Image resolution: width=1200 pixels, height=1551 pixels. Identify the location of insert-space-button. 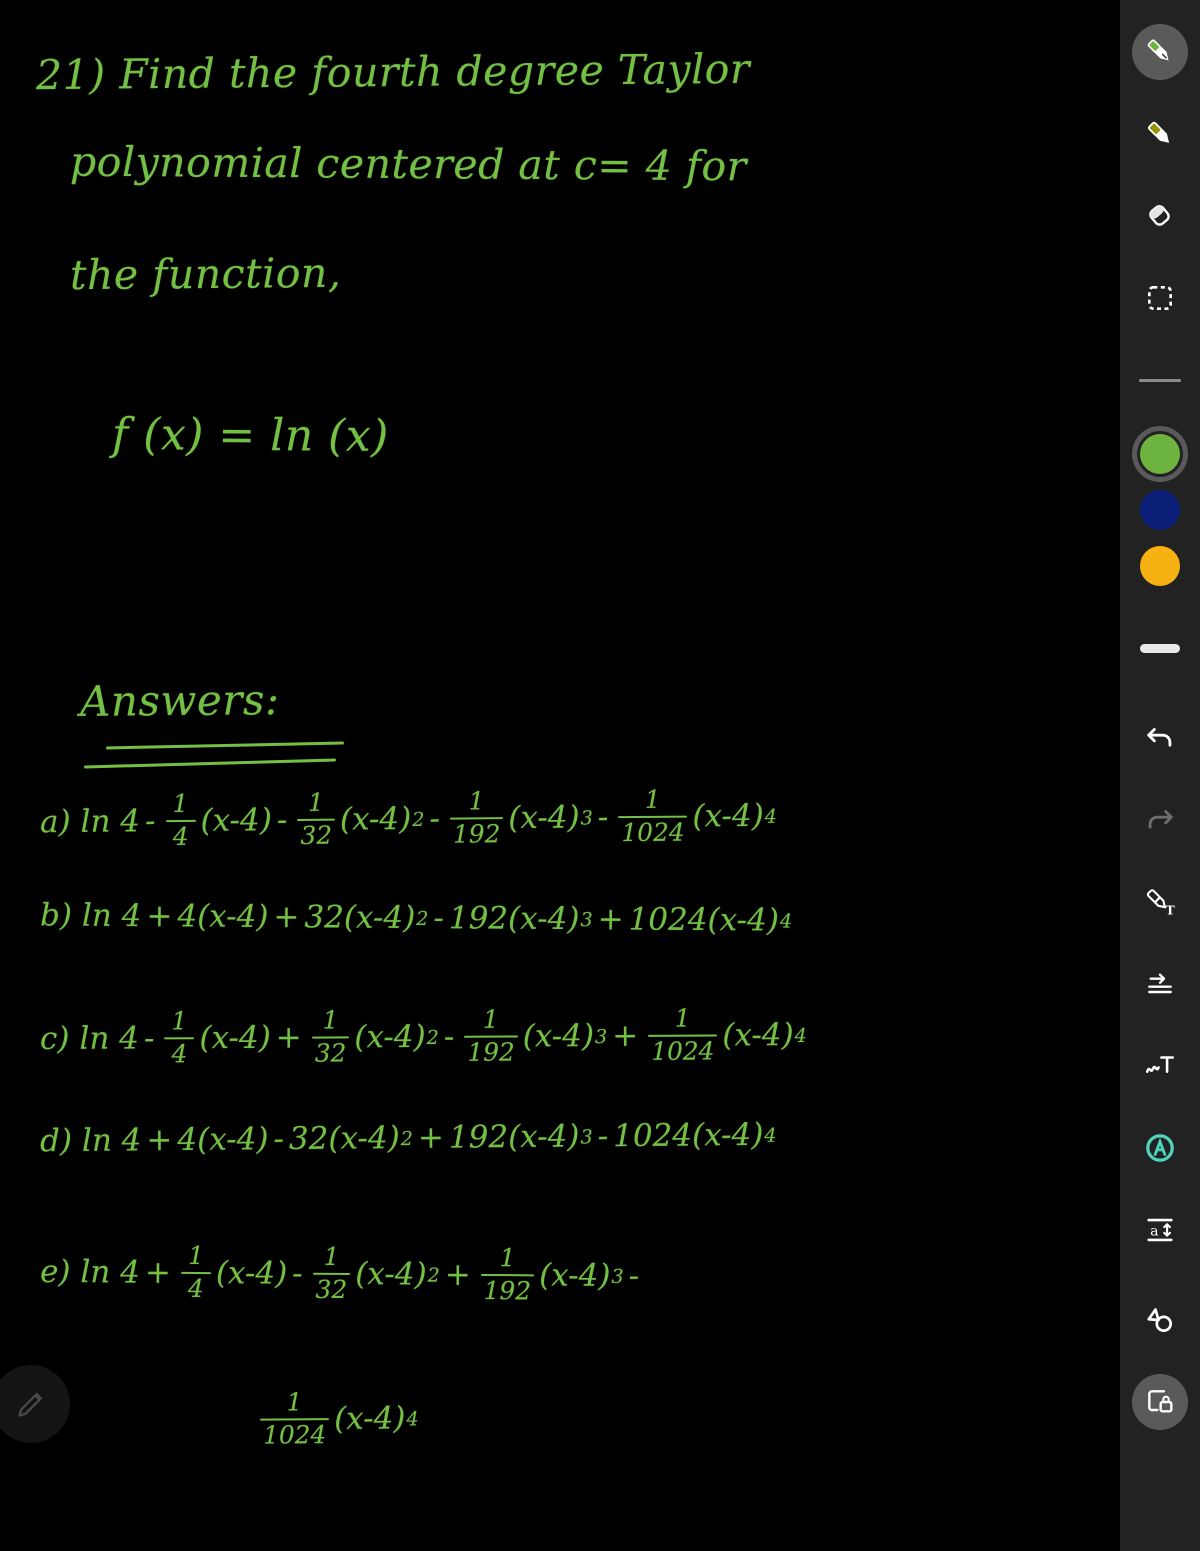
(1160, 984).